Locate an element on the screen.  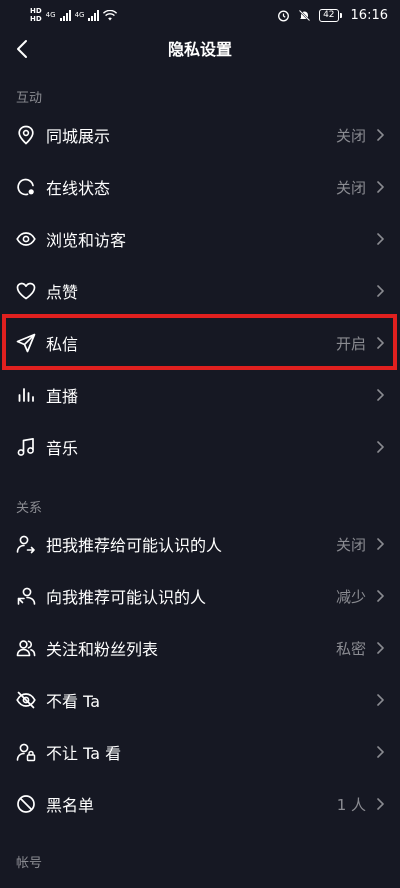
setting-label: 同城展示 is located at coordinates (78, 136).